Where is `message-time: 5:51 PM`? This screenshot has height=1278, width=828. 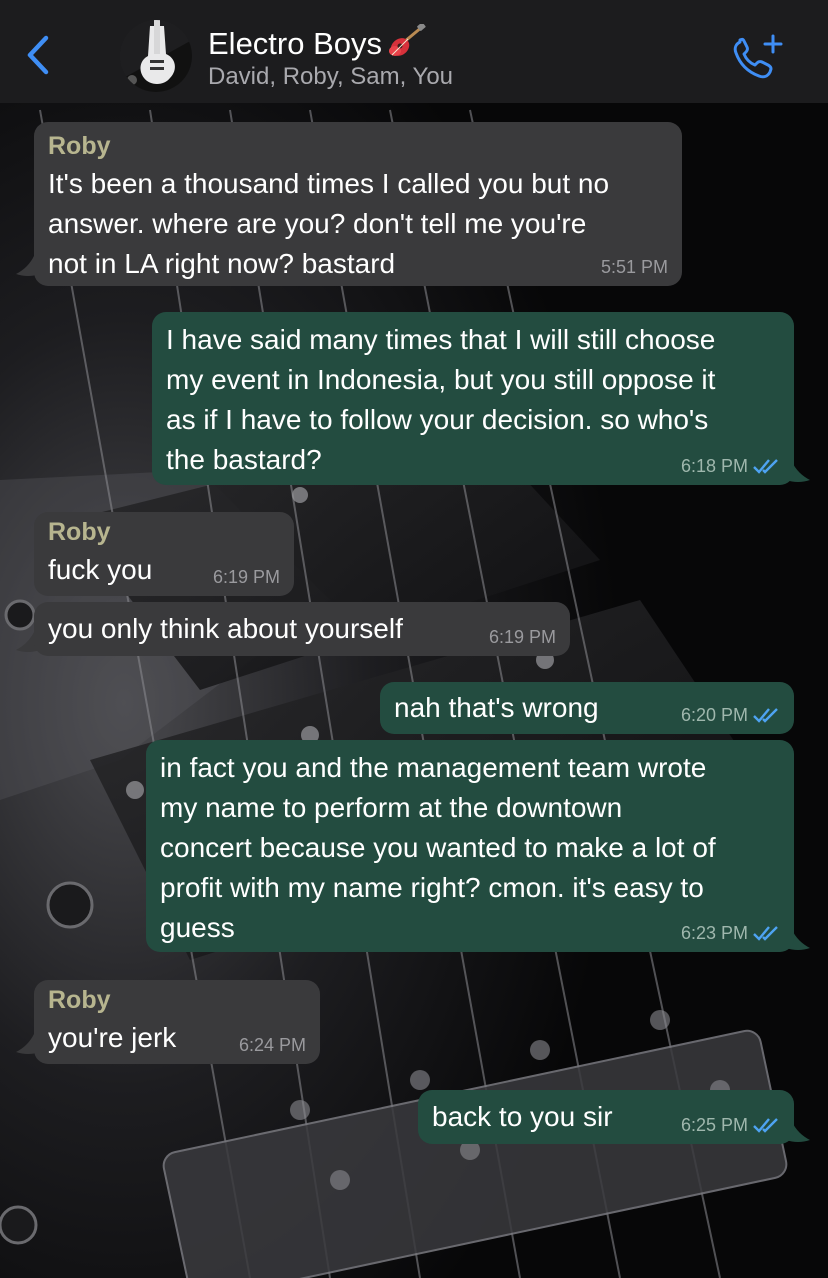 message-time: 5:51 PM is located at coordinates (634, 267).